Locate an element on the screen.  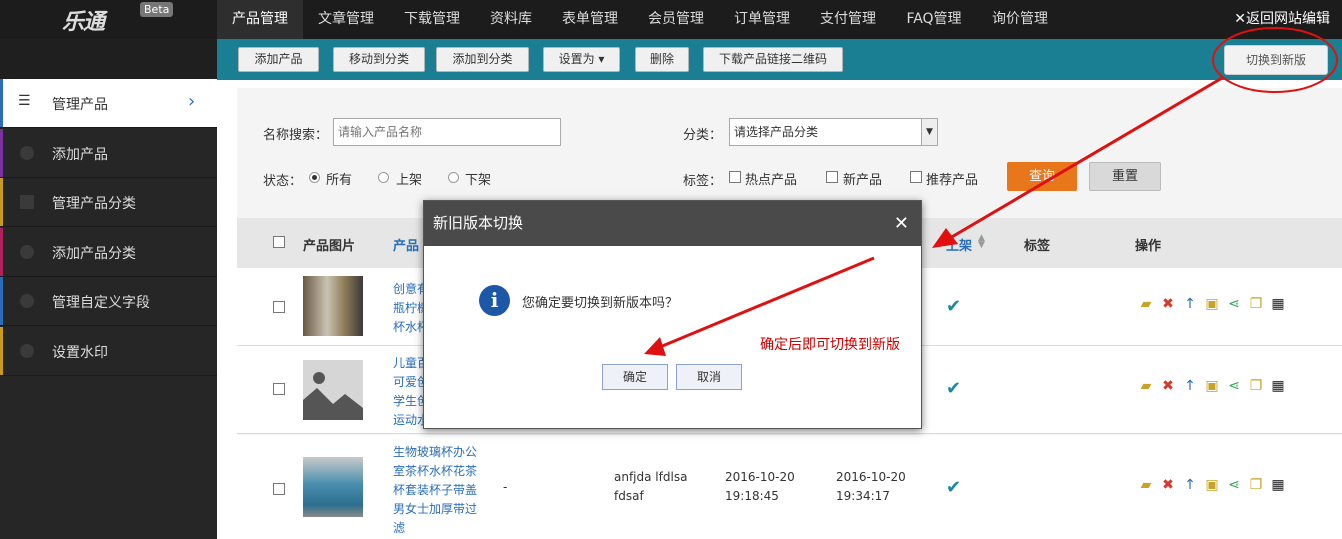
highlight-circle is located at coordinates (1275, 60).